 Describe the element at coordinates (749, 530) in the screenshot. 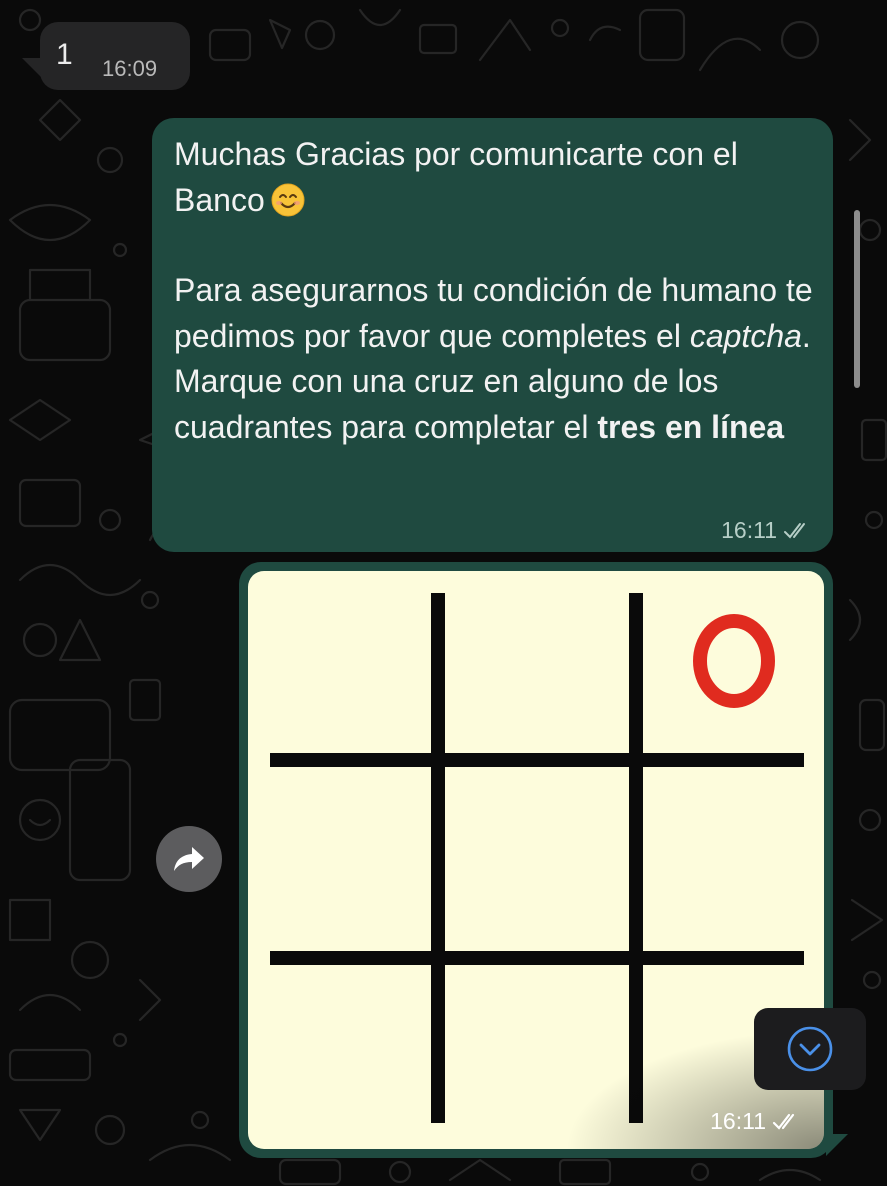

I see `outgoing-message-time: 16:11` at that location.